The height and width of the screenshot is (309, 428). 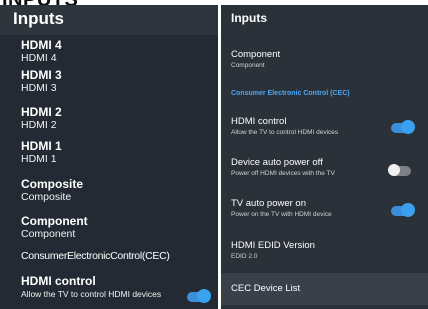 I want to click on setting-desc: Power off HDMI devices with the TV, so click(x=283, y=173).